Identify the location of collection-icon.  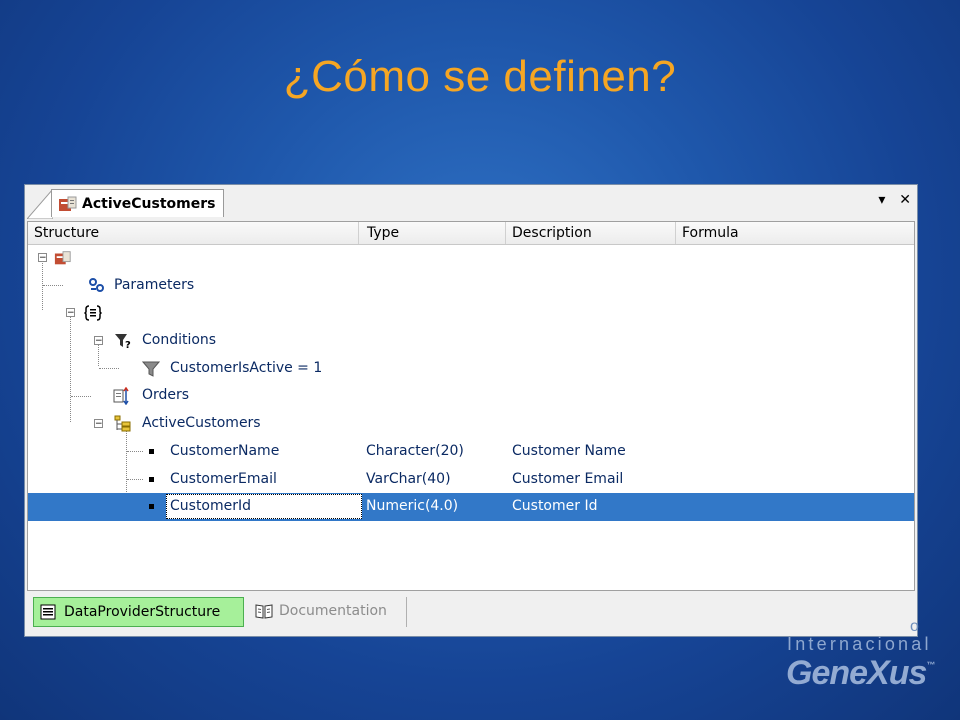
(122, 423).